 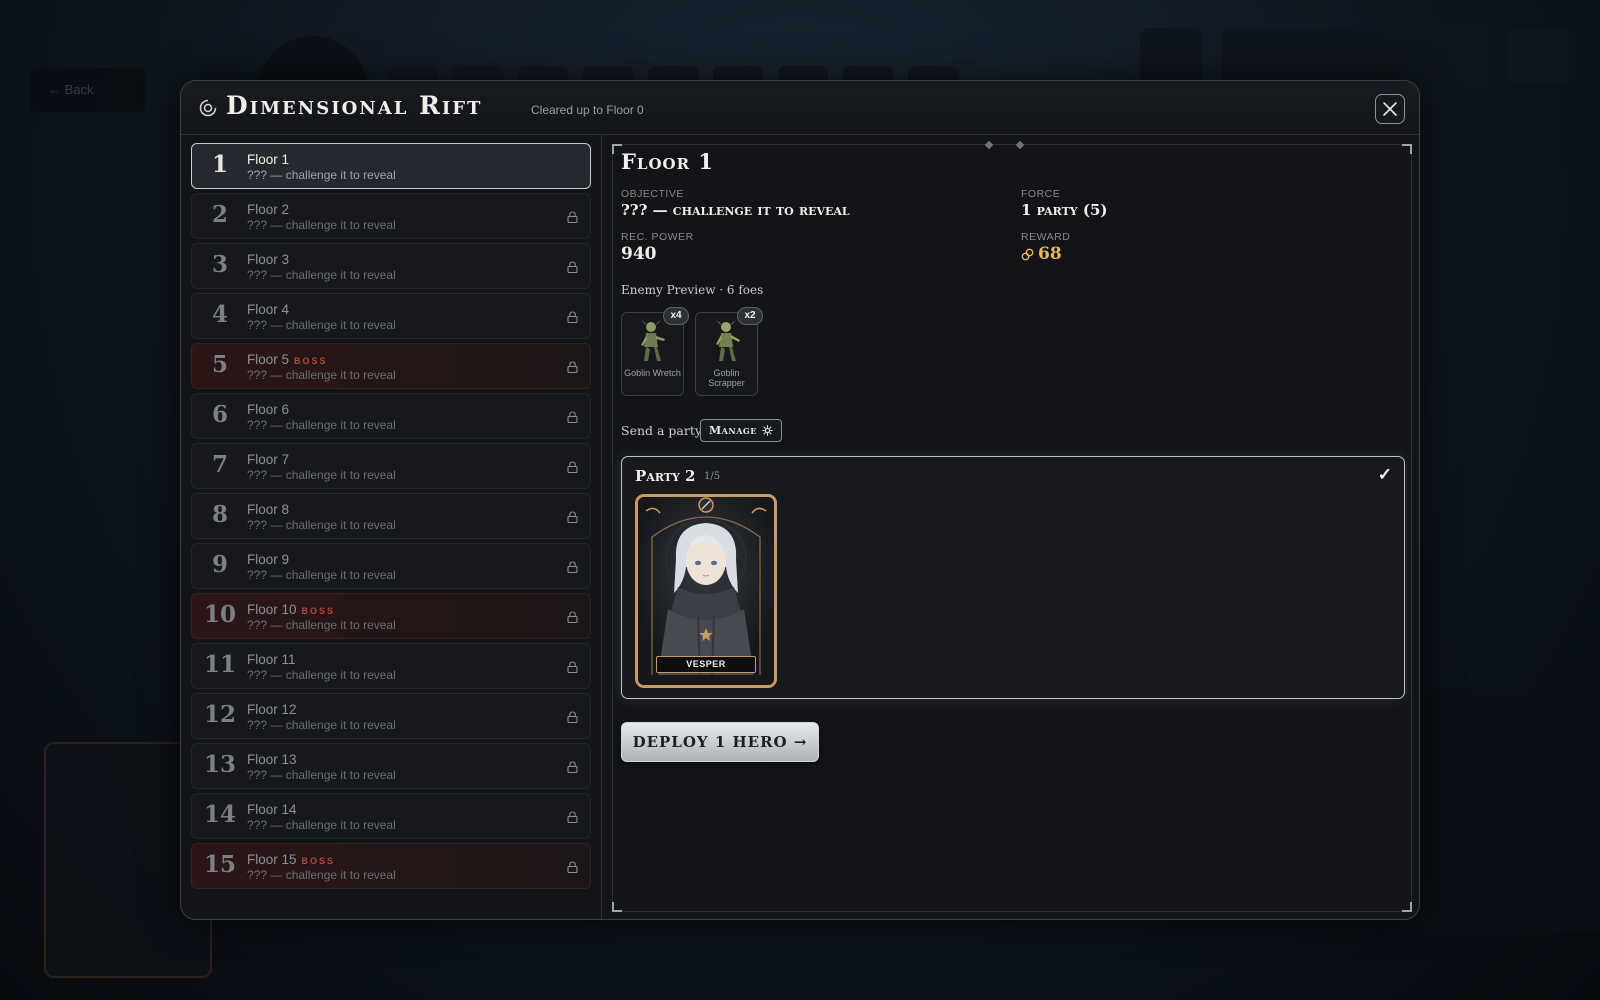 I want to click on floor-item: 1 Floor 1??? — challenge it to reveal, so click(x=391, y=166).